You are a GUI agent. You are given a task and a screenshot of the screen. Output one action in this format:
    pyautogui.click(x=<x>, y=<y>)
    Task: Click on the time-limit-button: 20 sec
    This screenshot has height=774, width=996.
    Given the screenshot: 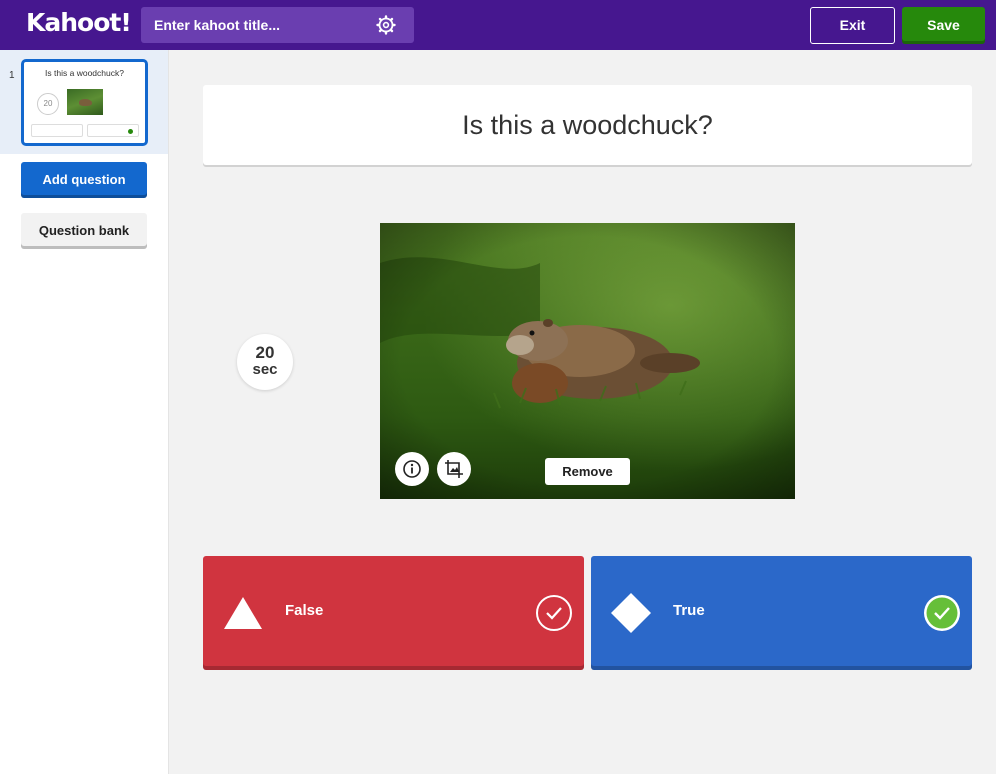 What is the action you would take?
    pyautogui.click(x=265, y=362)
    